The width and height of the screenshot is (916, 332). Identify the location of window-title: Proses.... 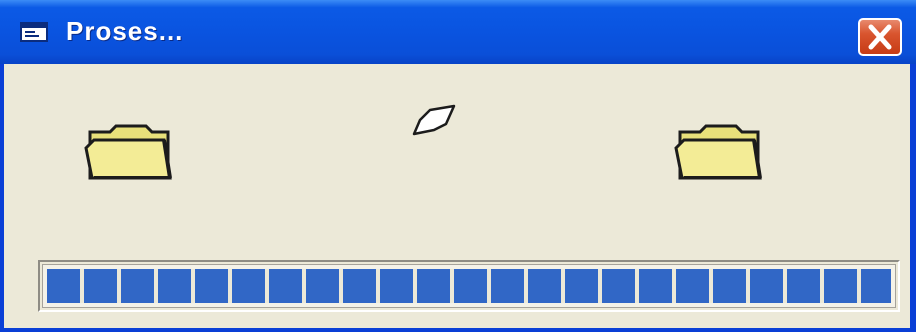
(125, 31).